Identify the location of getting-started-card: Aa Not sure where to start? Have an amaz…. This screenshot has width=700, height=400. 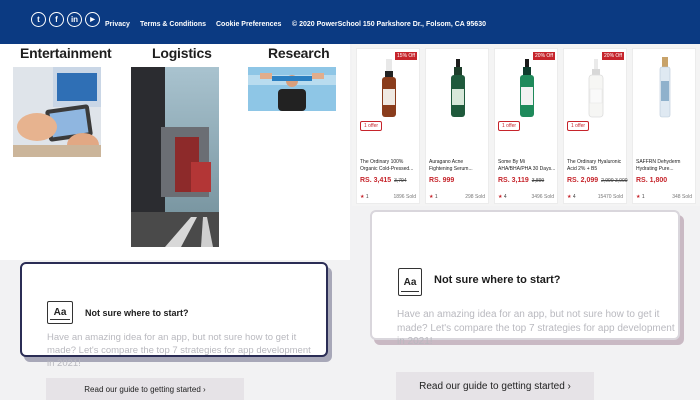
(174, 315).